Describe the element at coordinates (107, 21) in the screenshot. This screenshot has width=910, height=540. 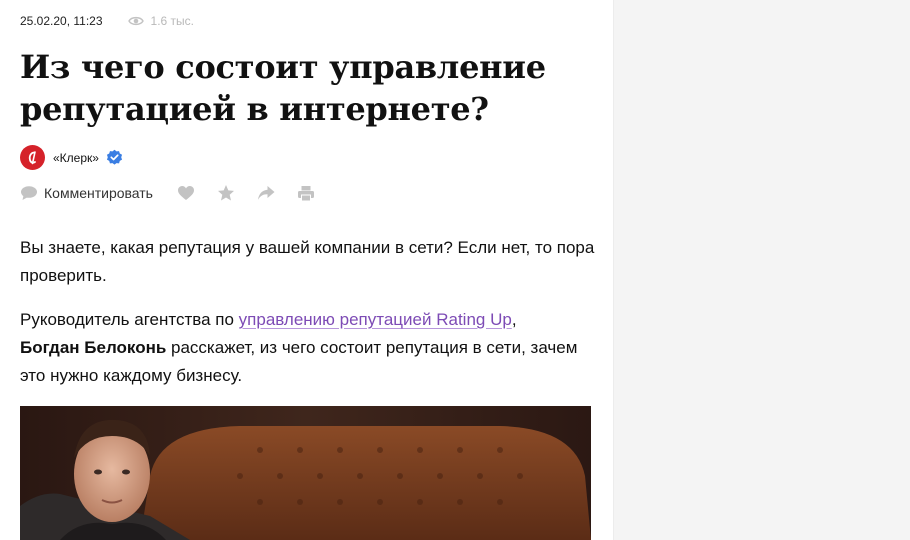
I see `article-meta: 25.02.20, 11:23 1.6 тыс.` at that location.